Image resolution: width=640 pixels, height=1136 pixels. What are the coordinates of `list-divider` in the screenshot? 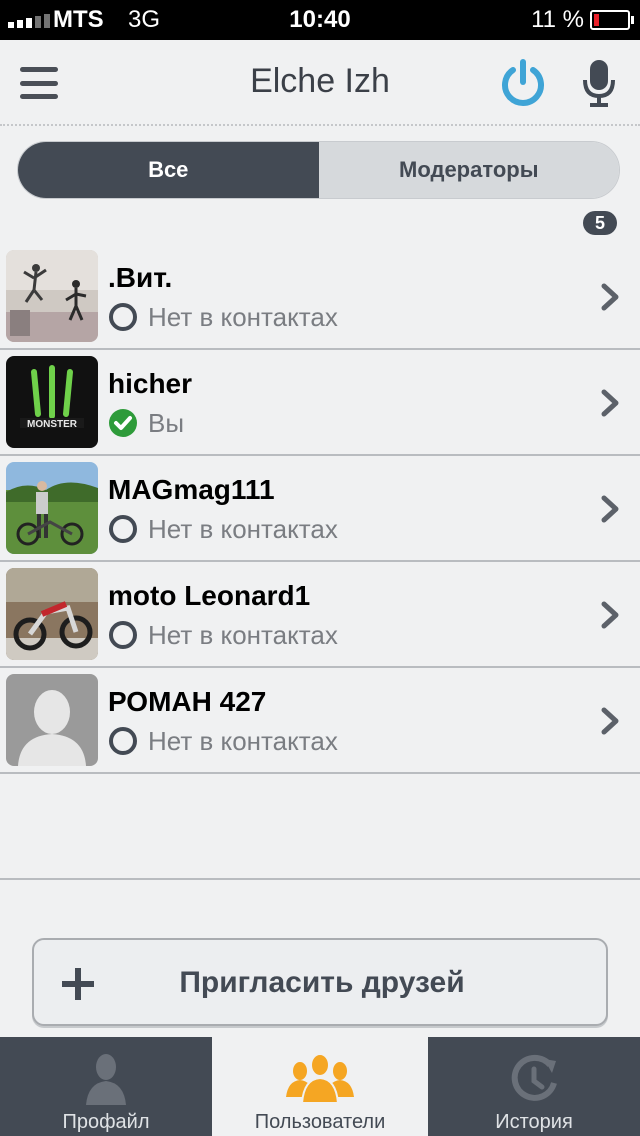 It's located at (320, 879).